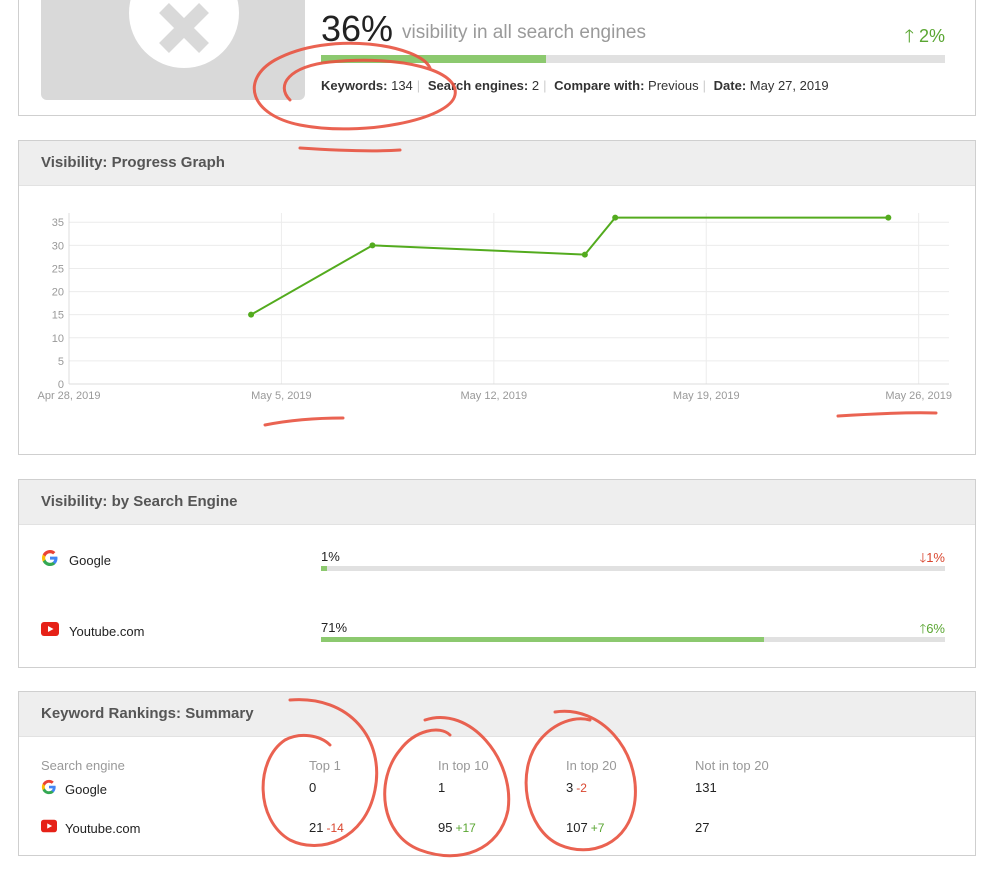 Image resolution: width=1000 pixels, height=876 pixels. Describe the element at coordinates (83, 765) in the screenshot. I see `col-header-search-engine: Search engine` at that location.